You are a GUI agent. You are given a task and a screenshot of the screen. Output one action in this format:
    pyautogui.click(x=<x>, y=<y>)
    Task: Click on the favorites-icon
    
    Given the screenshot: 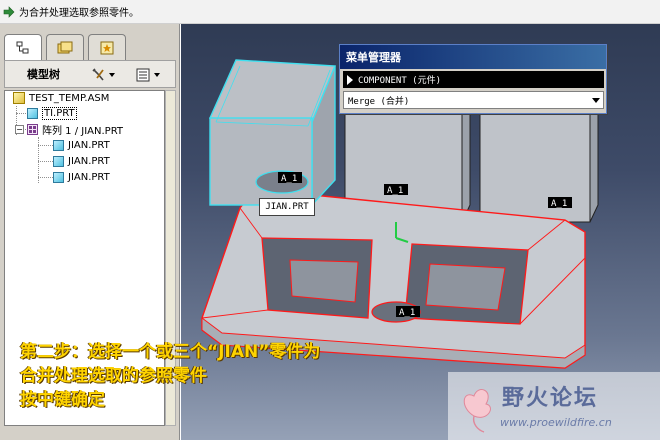 What is the action you would take?
    pyautogui.click(x=107, y=47)
    